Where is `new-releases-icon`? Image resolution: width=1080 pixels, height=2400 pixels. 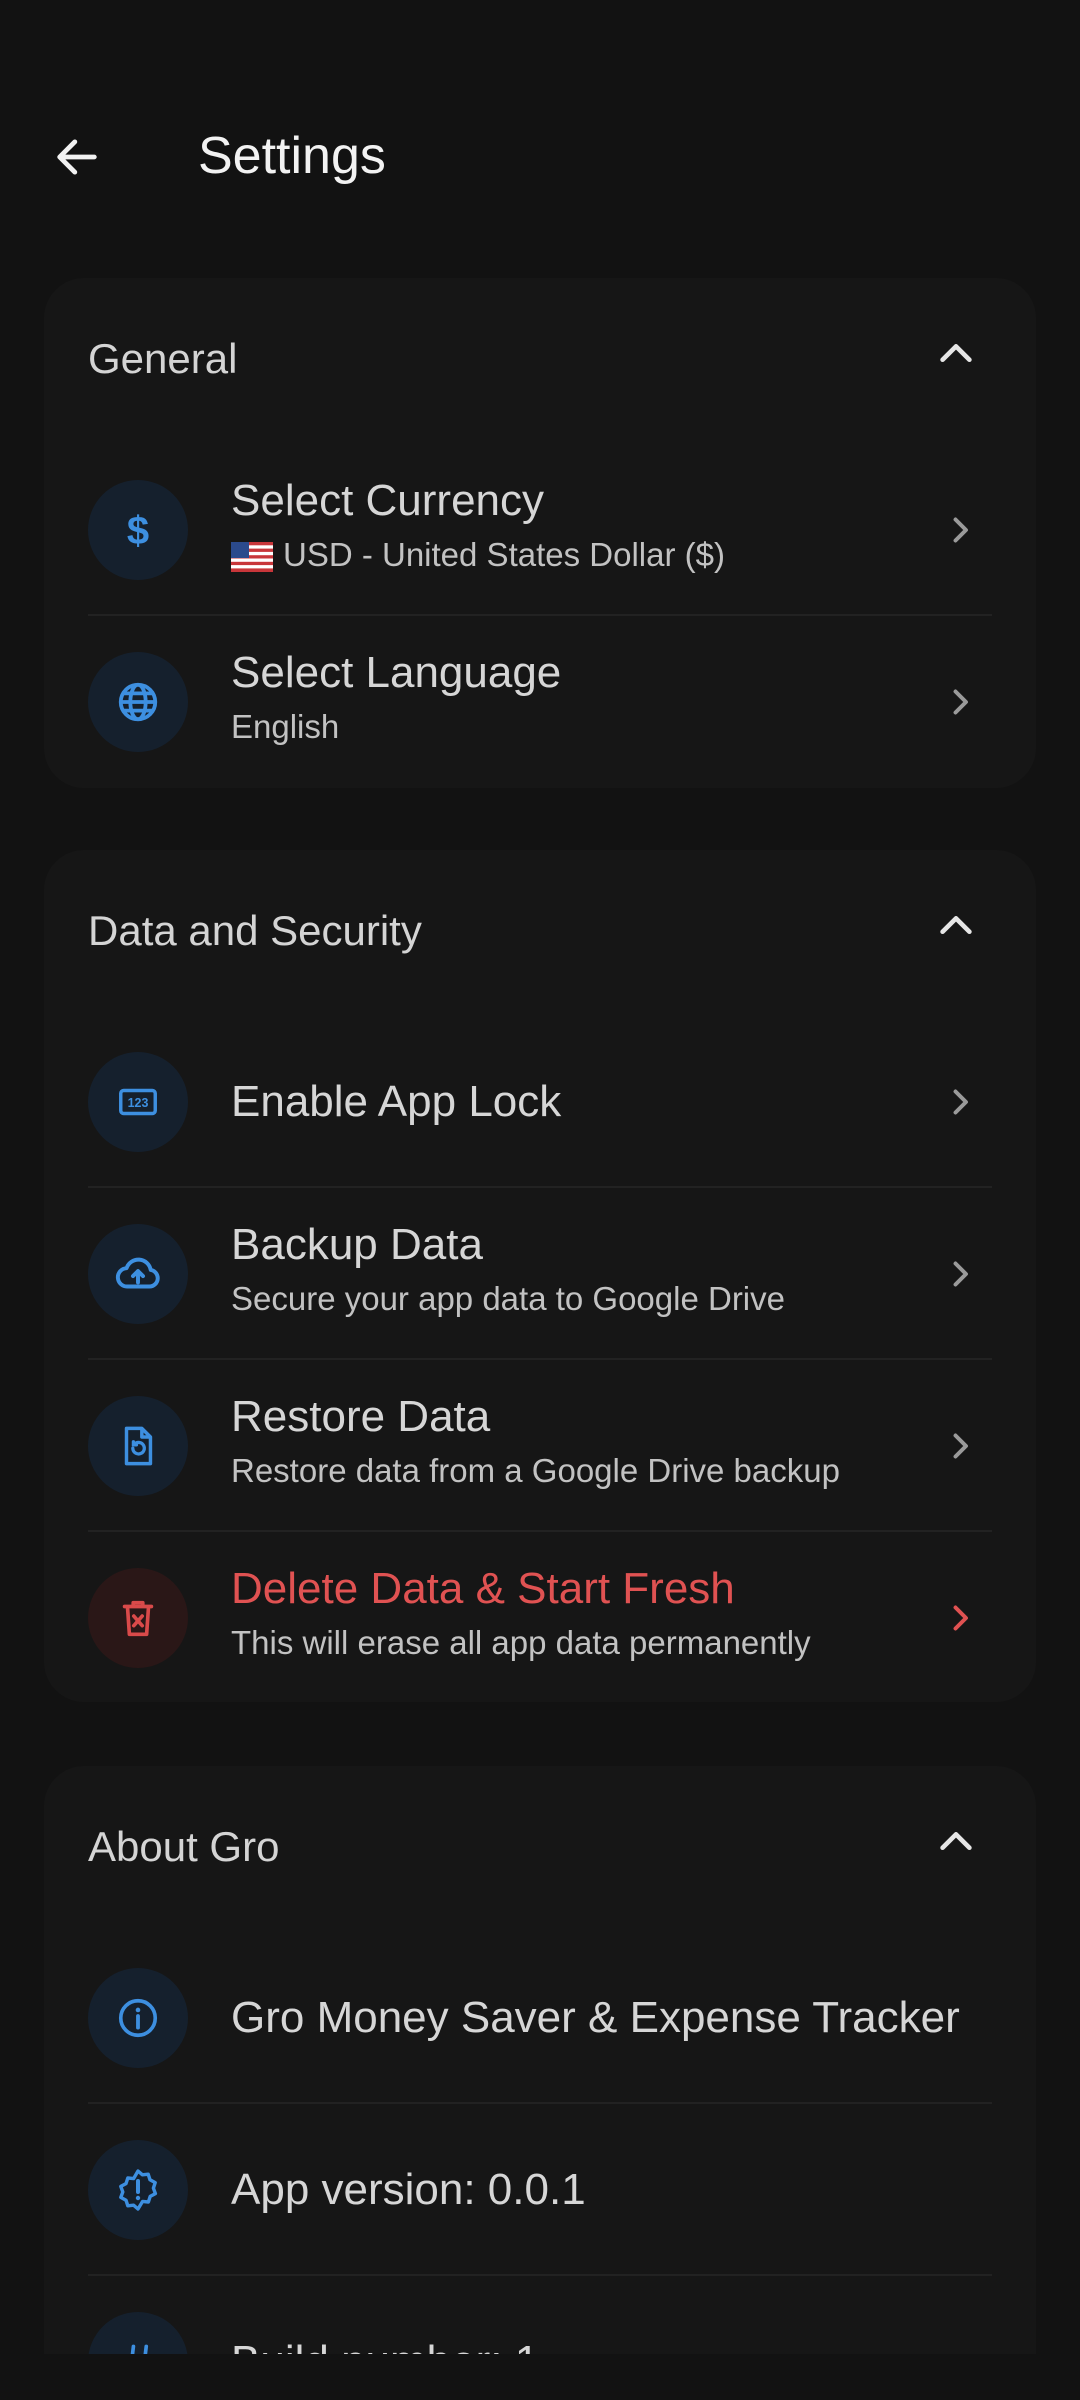 new-releases-icon is located at coordinates (138, 2190).